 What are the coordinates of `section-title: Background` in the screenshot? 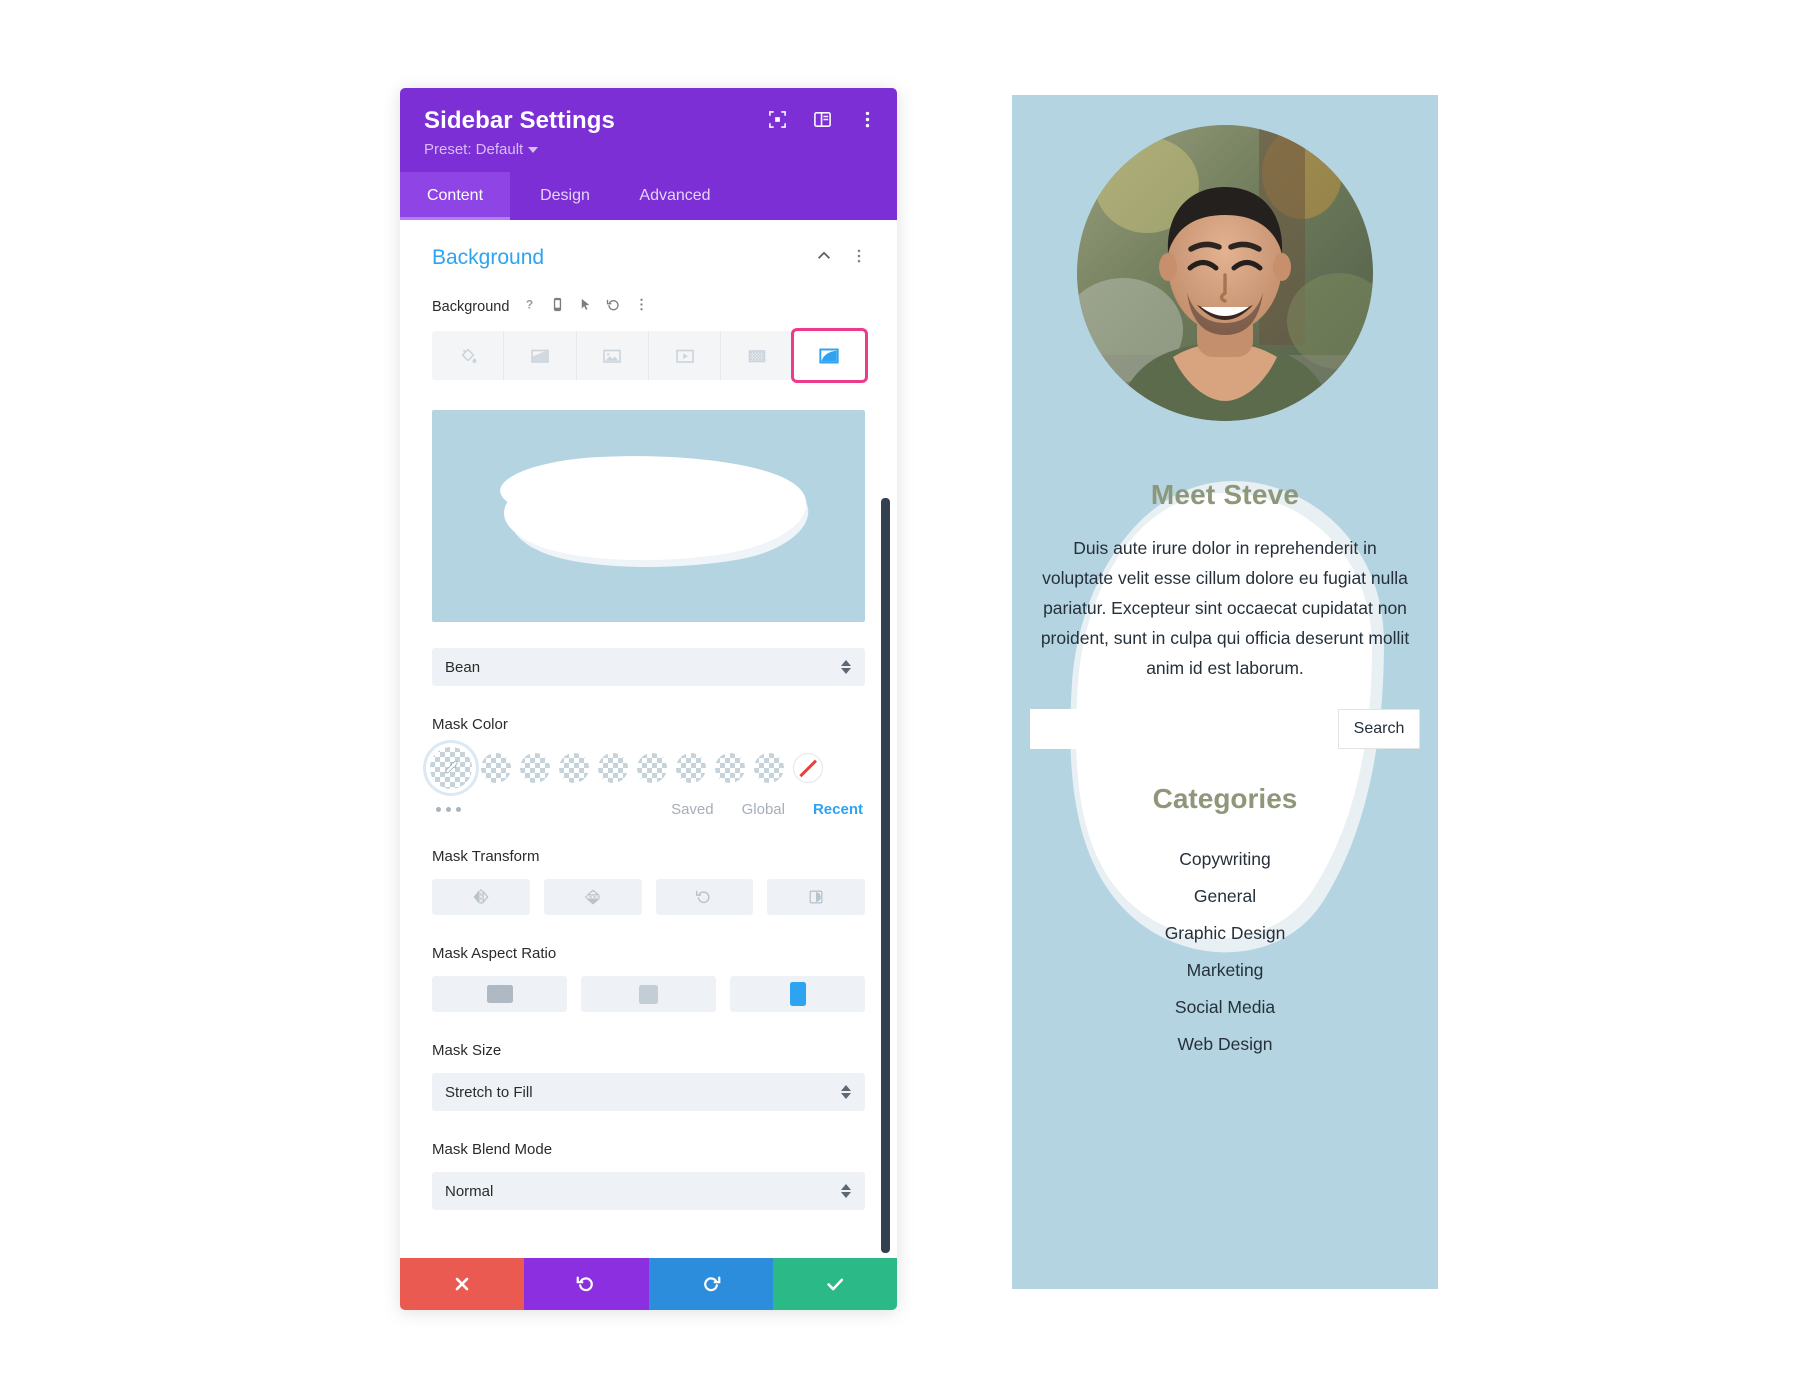 It's located at (488, 257).